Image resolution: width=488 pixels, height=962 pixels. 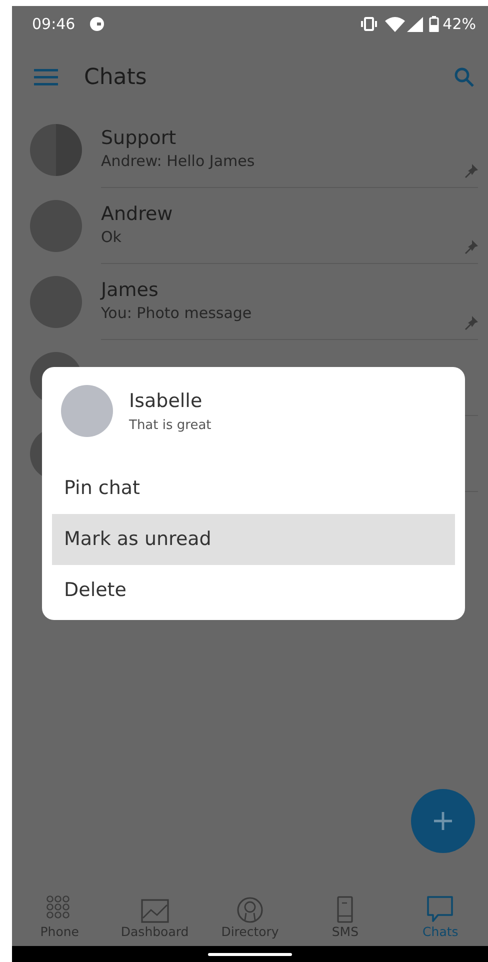 What do you see at coordinates (345, 910) in the screenshot?
I see `mobile-icon` at bounding box center [345, 910].